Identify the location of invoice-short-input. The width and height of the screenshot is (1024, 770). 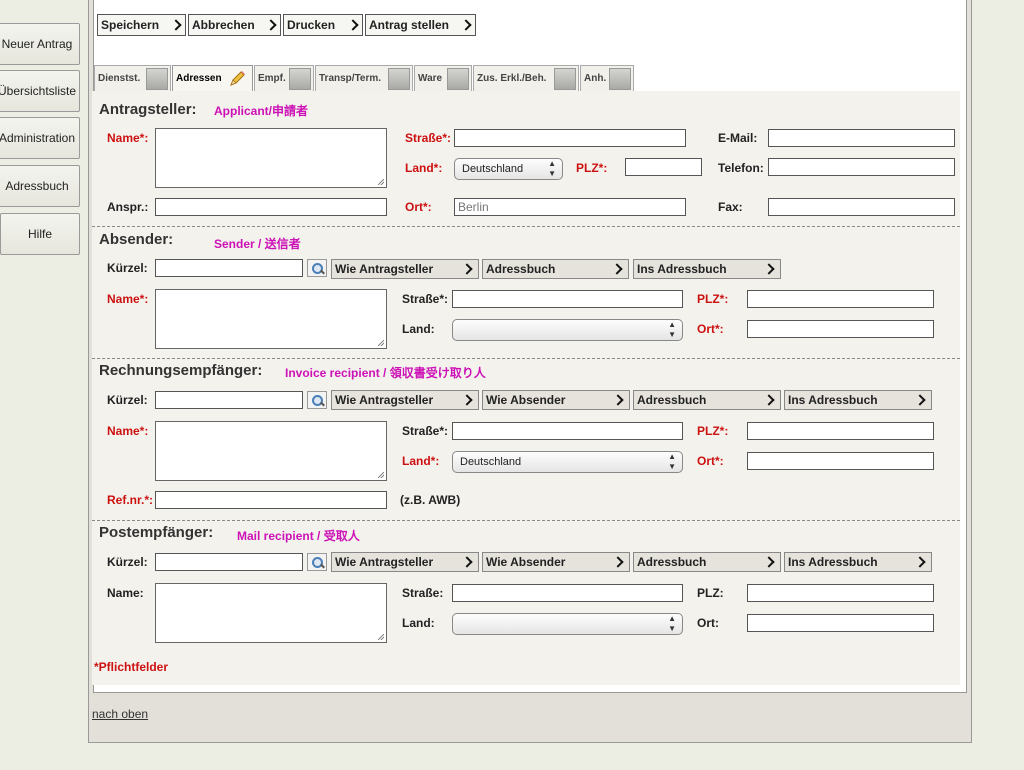
(229, 400).